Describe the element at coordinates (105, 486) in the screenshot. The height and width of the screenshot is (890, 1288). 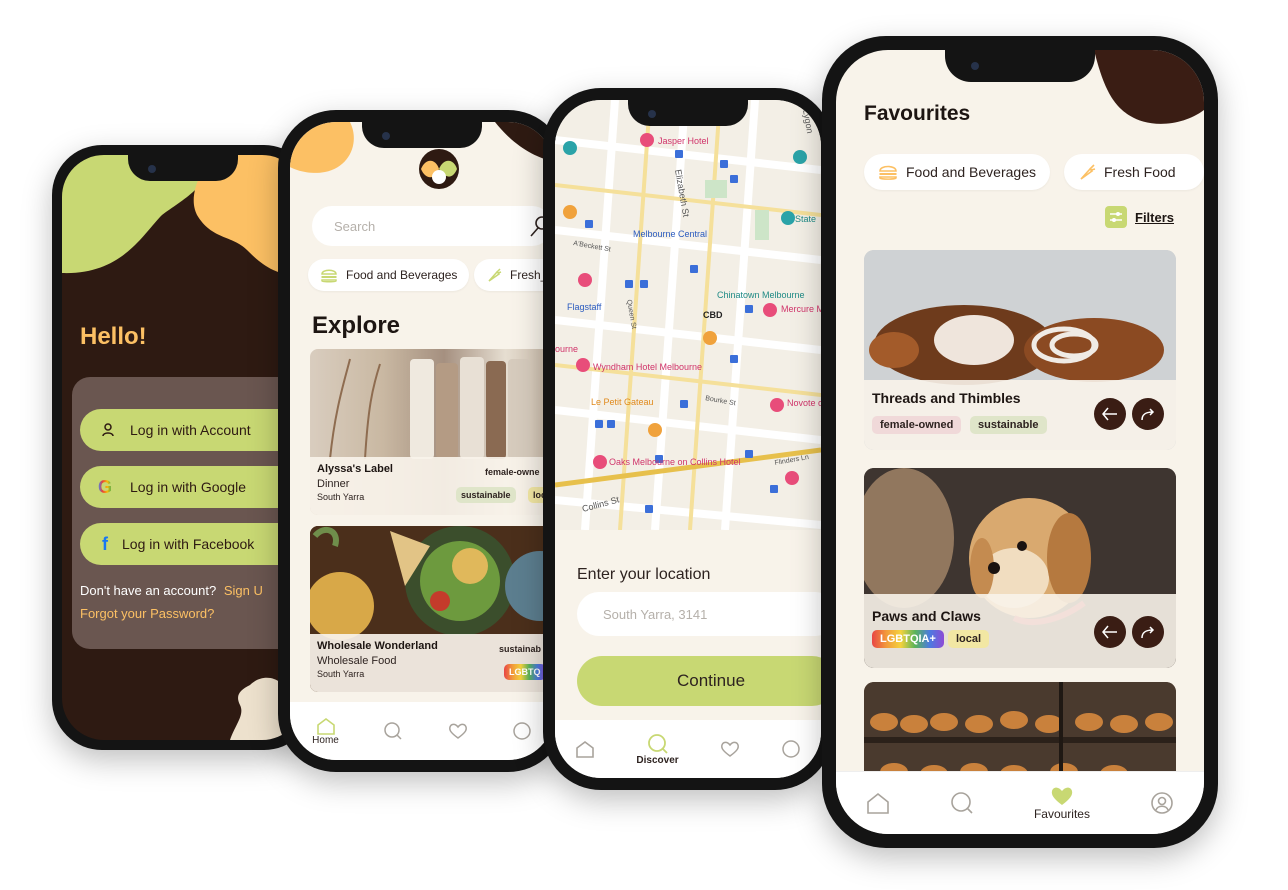
I see `google-icon: G` at that location.